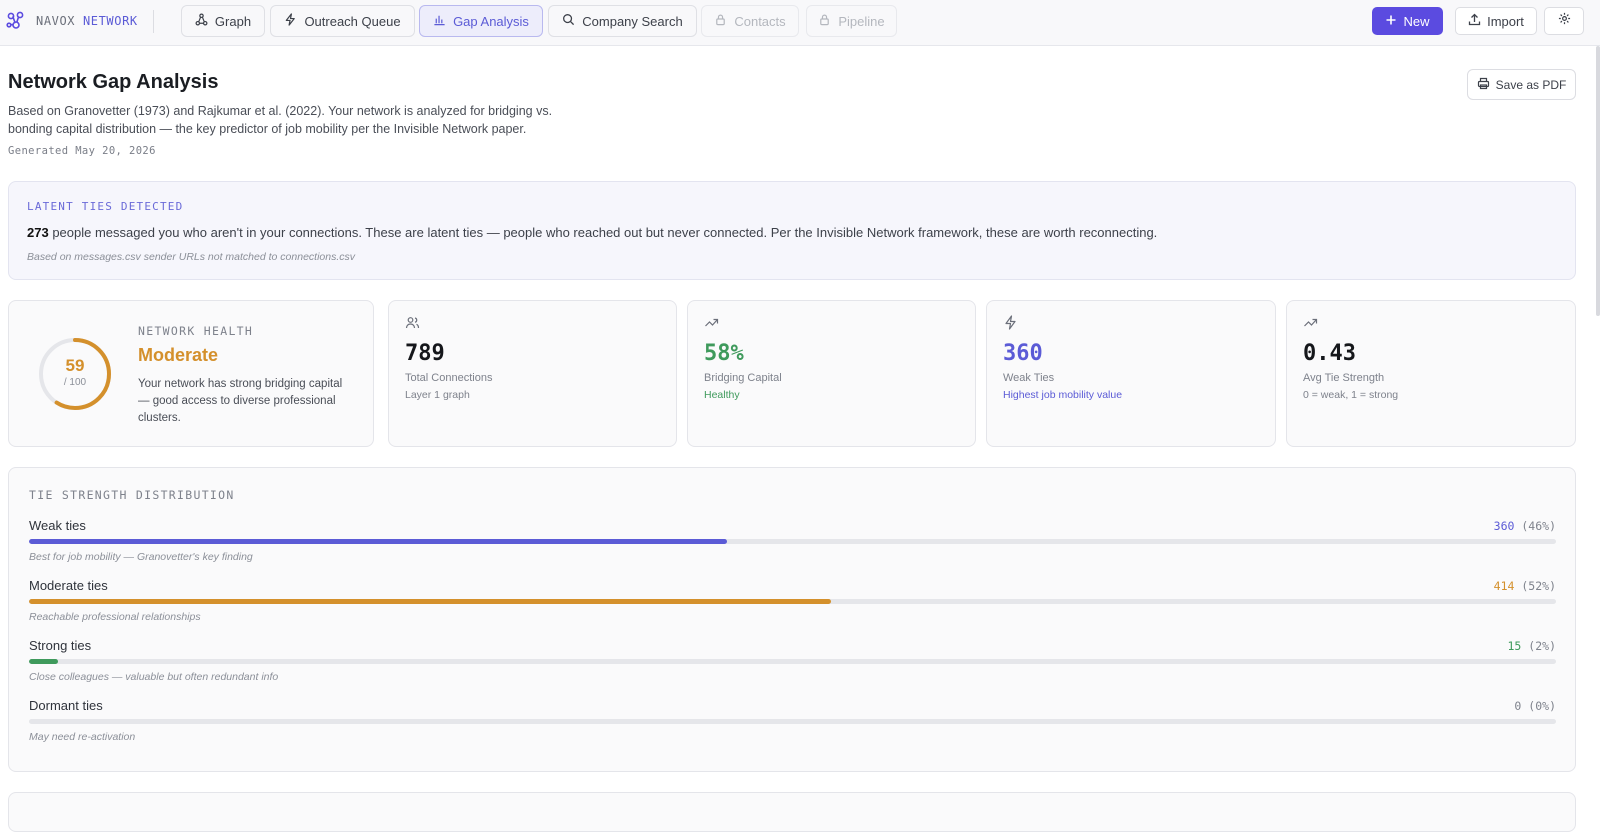 Image resolution: width=1600 pixels, height=832 pixels. I want to click on stat-value: 360, so click(1023, 353).